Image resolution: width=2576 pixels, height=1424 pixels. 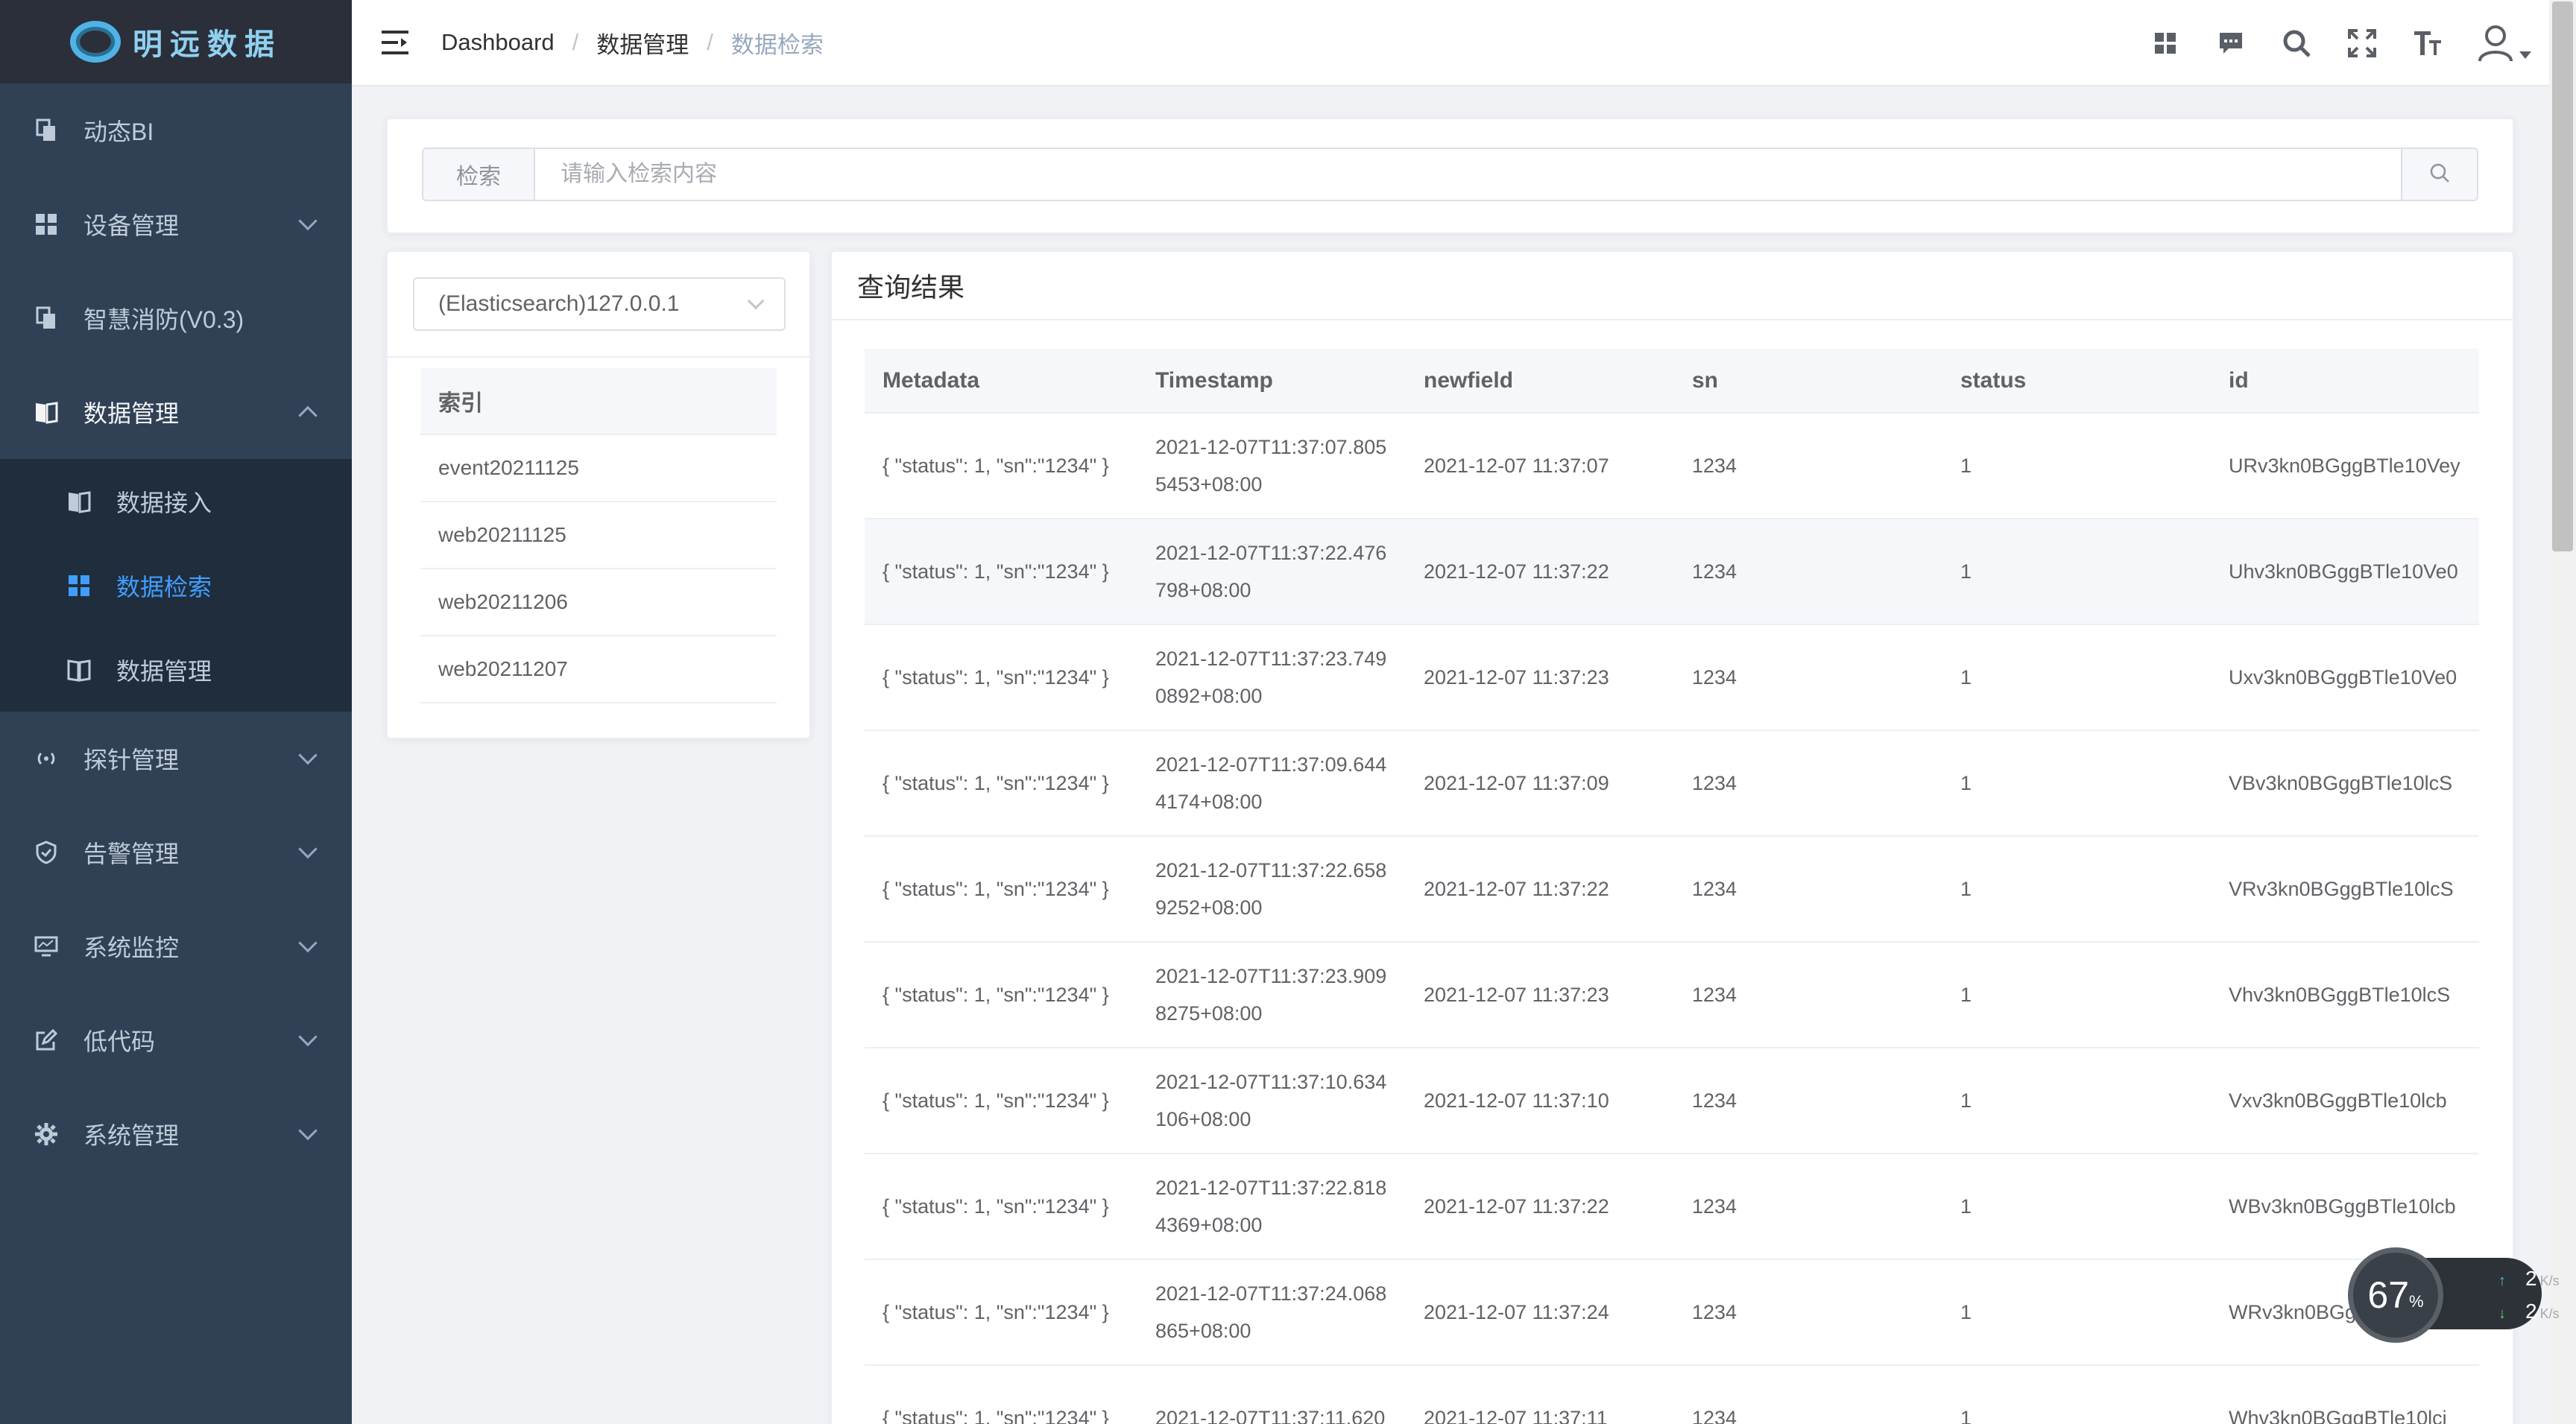 What do you see at coordinates (1540, 995) in the screenshot?
I see `cell-newfield: 2021-12-07 11:37:23` at bounding box center [1540, 995].